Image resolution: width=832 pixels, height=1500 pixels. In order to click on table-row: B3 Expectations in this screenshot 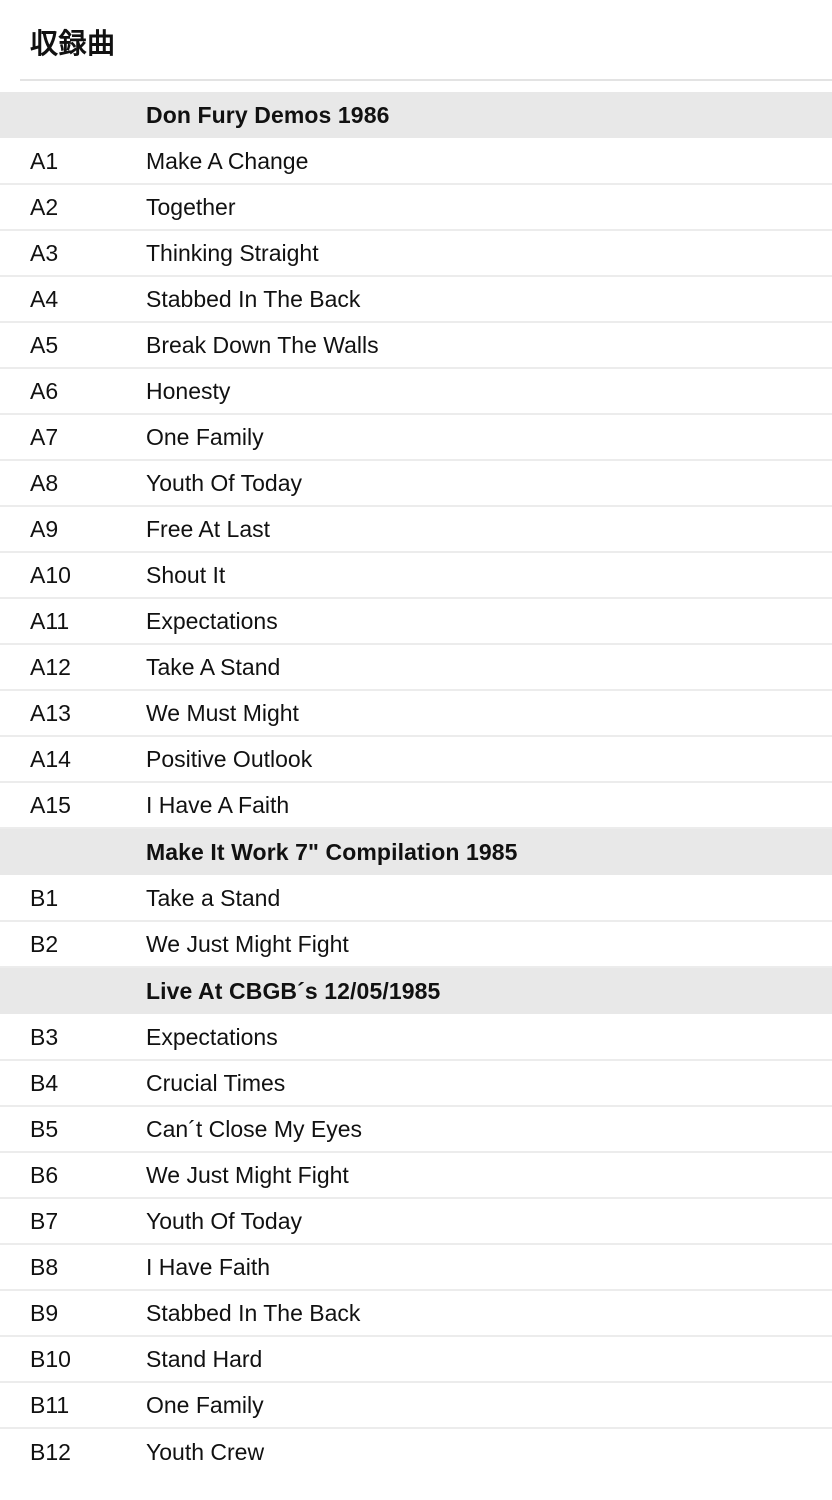, I will do `click(416, 1037)`.